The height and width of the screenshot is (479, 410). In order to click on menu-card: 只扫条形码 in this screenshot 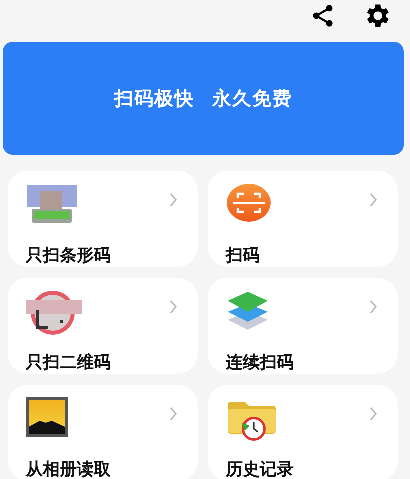, I will do `click(103, 219)`.